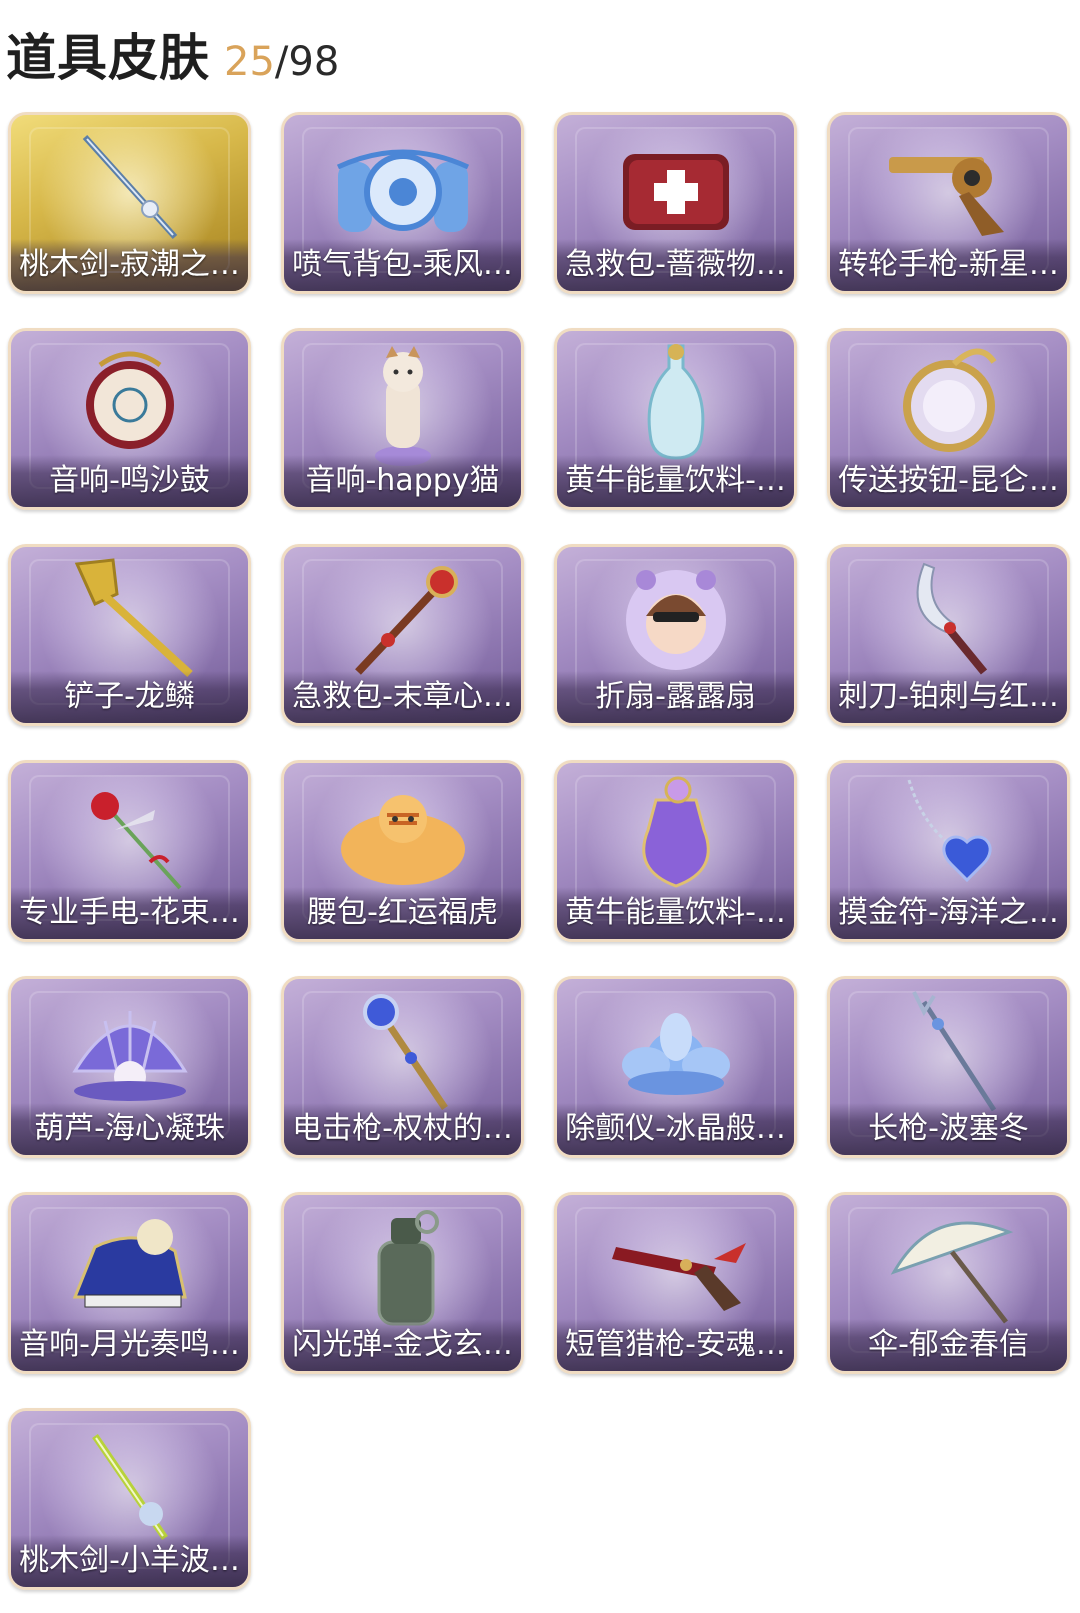 The height and width of the screenshot is (1613, 1080). Describe the element at coordinates (129, 835) in the screenshot. I see `rose-icon` at that location.